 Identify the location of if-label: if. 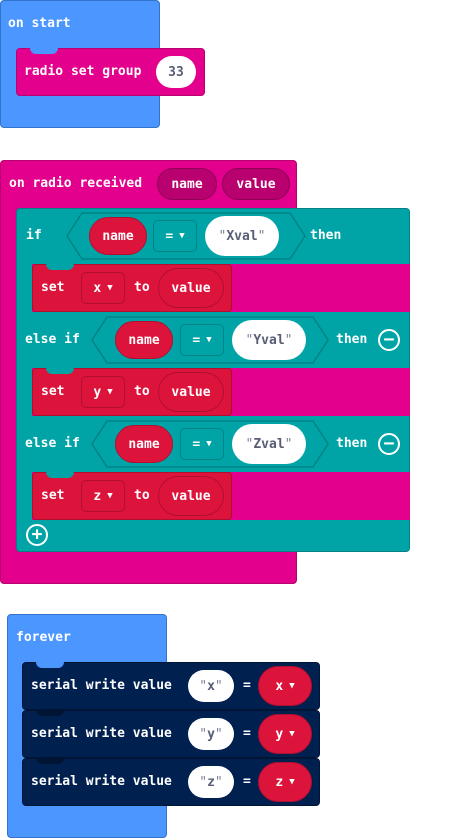
(34, 235).